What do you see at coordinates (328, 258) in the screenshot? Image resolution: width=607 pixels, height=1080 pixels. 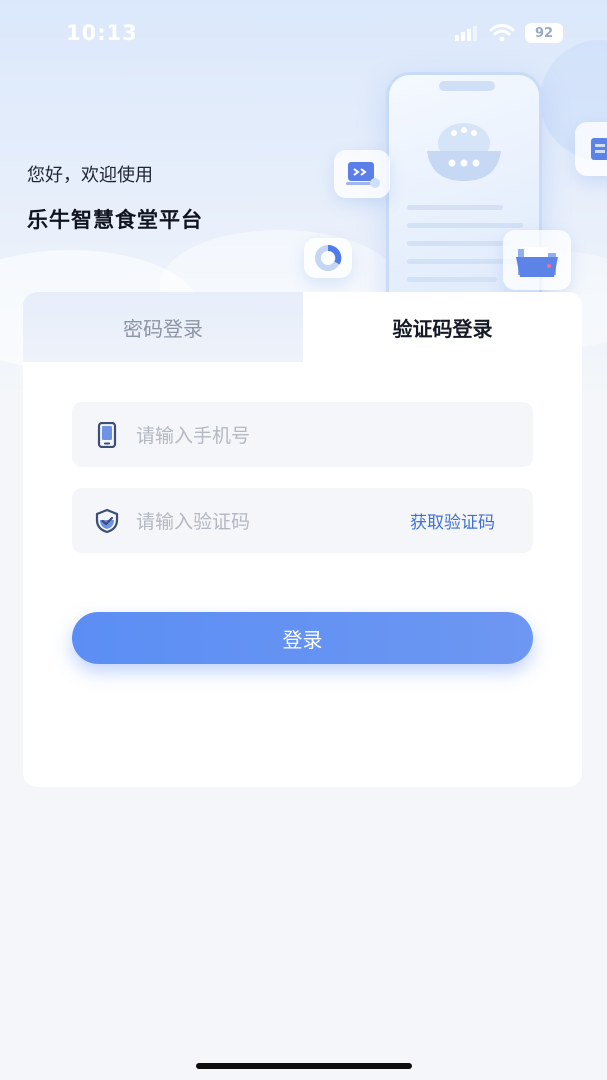 I see `donut-chart-icon` at bounding box center [328, 258].